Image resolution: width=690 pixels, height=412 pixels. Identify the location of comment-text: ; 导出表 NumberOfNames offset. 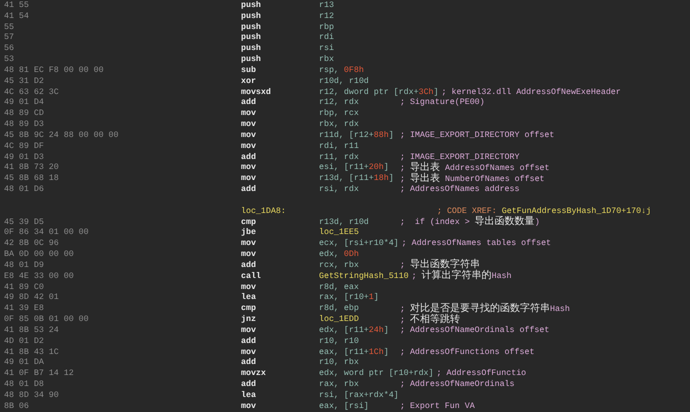
(472, 179).